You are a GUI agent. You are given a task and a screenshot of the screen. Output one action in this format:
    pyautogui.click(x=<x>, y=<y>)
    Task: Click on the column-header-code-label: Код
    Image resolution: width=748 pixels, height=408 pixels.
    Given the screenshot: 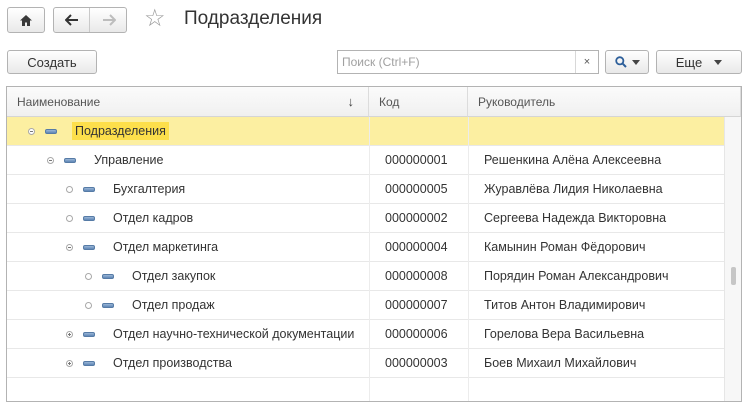 What is the action you would take?
    pyautogui.click(x=389, y=102)
    